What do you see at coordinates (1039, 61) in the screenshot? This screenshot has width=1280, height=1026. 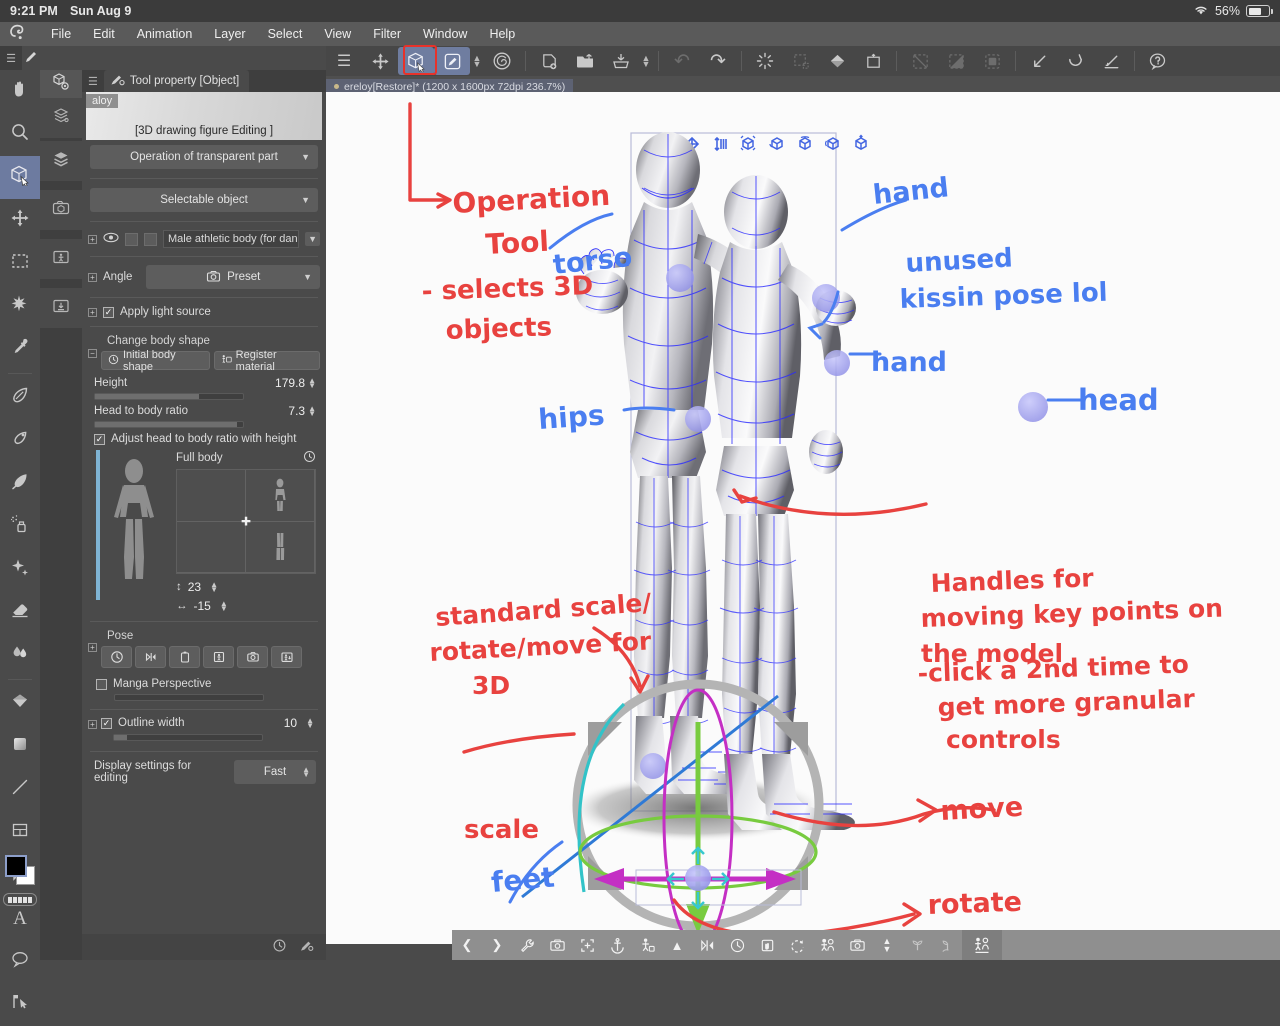 I see `shrink-selection-icon` at bounding box center [1039, 61].